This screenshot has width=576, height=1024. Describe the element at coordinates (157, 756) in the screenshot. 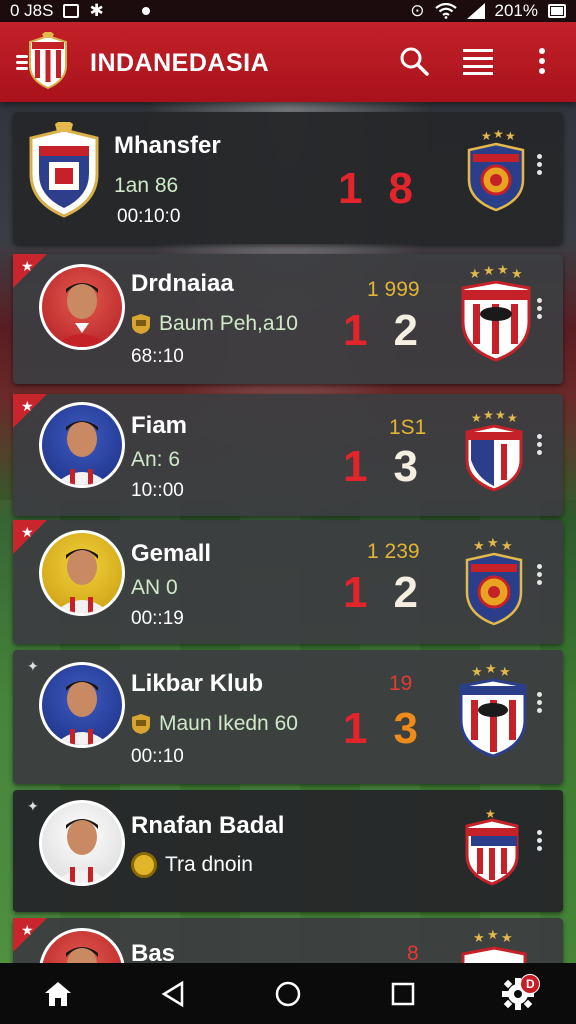

I see `match-time: 00::10` at that location.